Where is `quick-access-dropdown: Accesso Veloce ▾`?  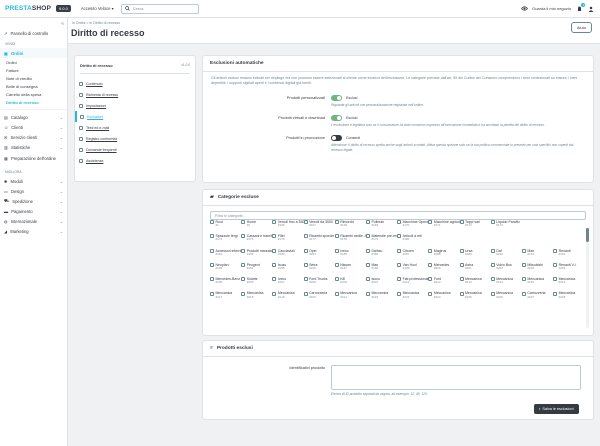
quick-access-dropdown: Accesso Veloce ▾ is located at coordinates (97, 8).